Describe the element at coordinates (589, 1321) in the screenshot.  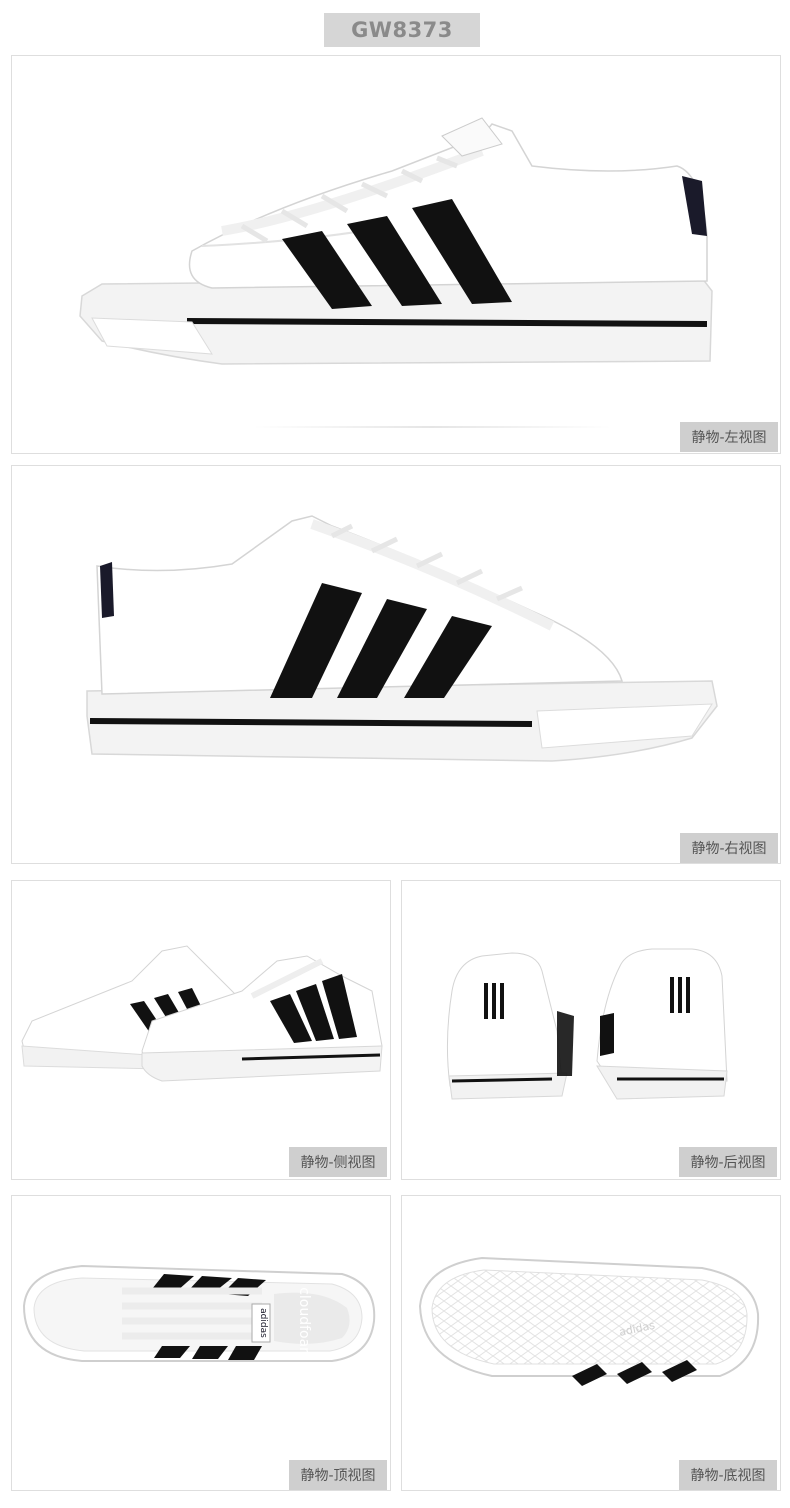
I see `shoe-bottom-illustration: adidas` at that location.